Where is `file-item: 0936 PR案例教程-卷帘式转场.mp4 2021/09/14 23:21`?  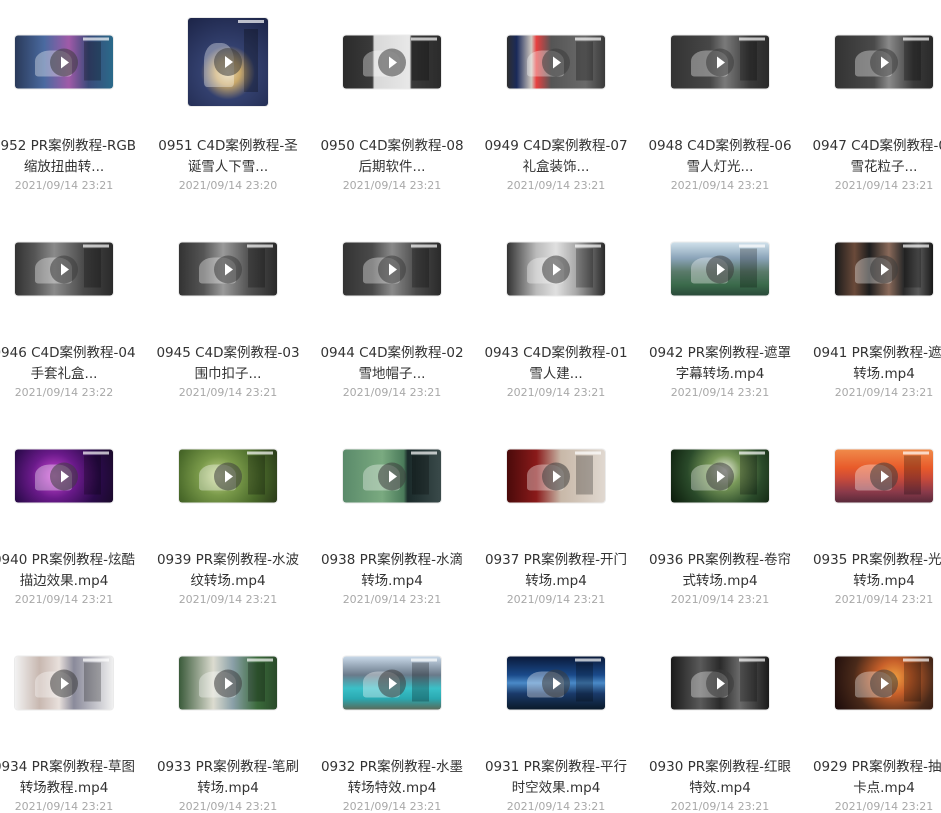
file-item: 0936 PR案例教程-卷帘式转场.mp4 2021/09/14 23:21 is located at coordinates (720, 516).